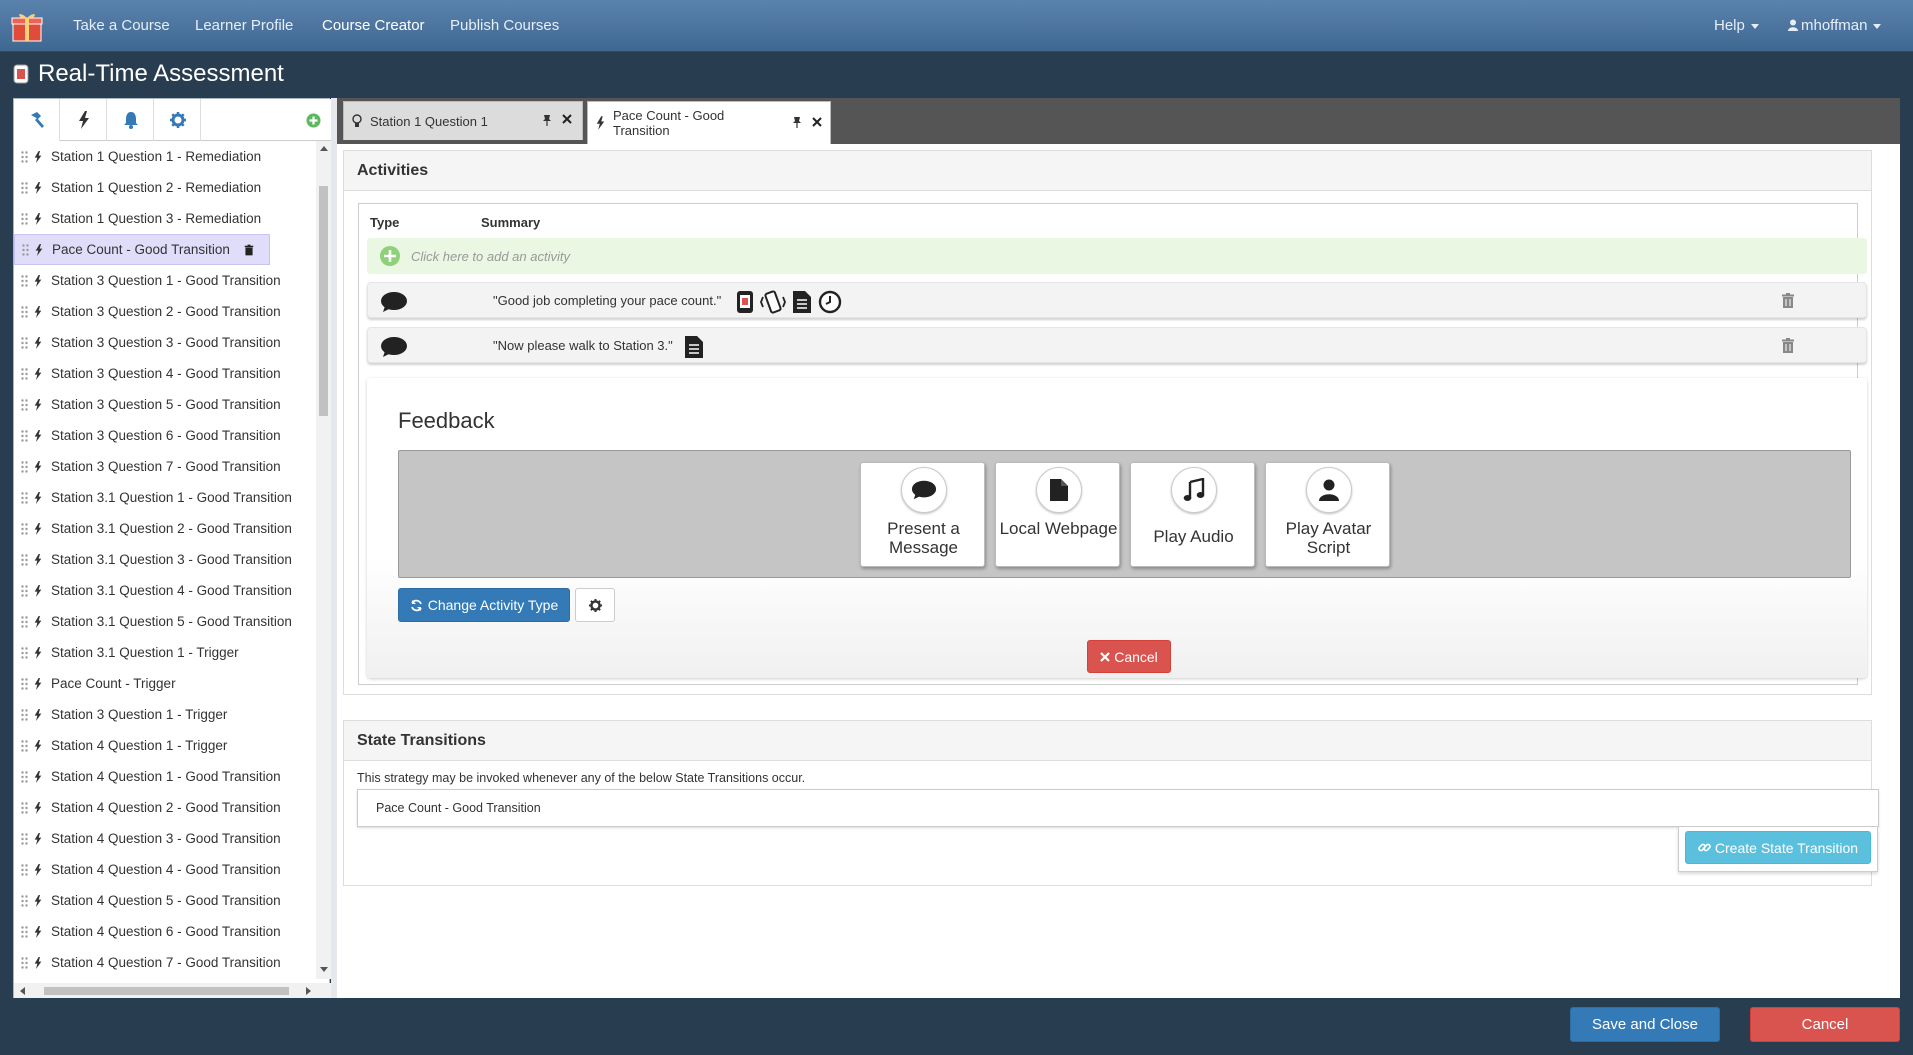 The width and height of the screenshot is (1913, 1055). What do you see at coordinates (429, 121) in the screenshot?
I see `tab-label: Station 1 Question 1` at bounding box center [429, 121].